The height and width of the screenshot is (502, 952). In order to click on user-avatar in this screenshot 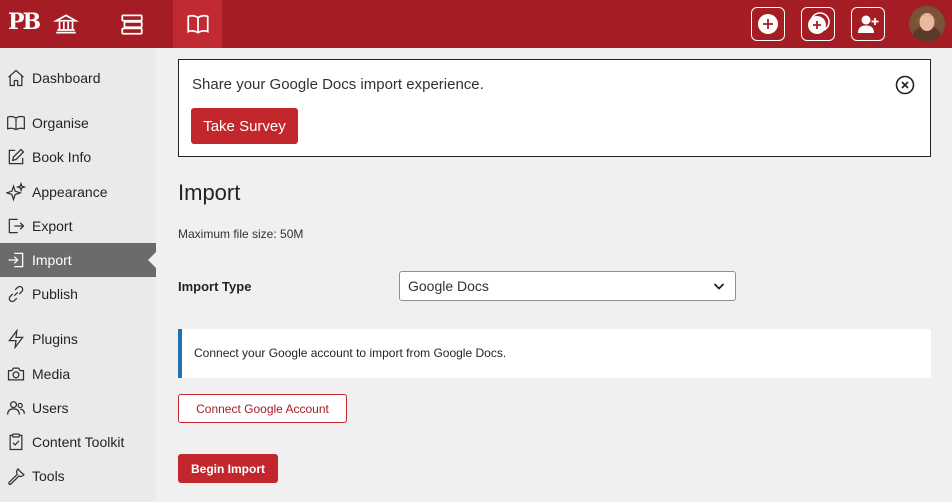, I will do `click(927, 24)`.